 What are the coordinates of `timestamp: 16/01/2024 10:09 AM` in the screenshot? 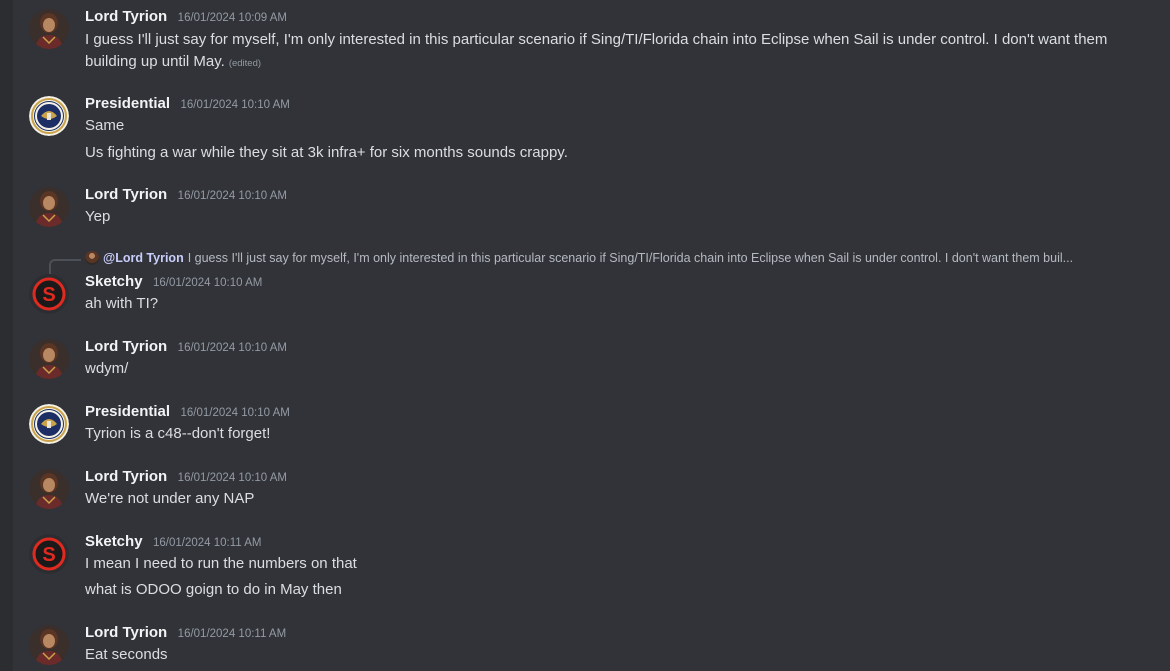 It's located at (232, 18).